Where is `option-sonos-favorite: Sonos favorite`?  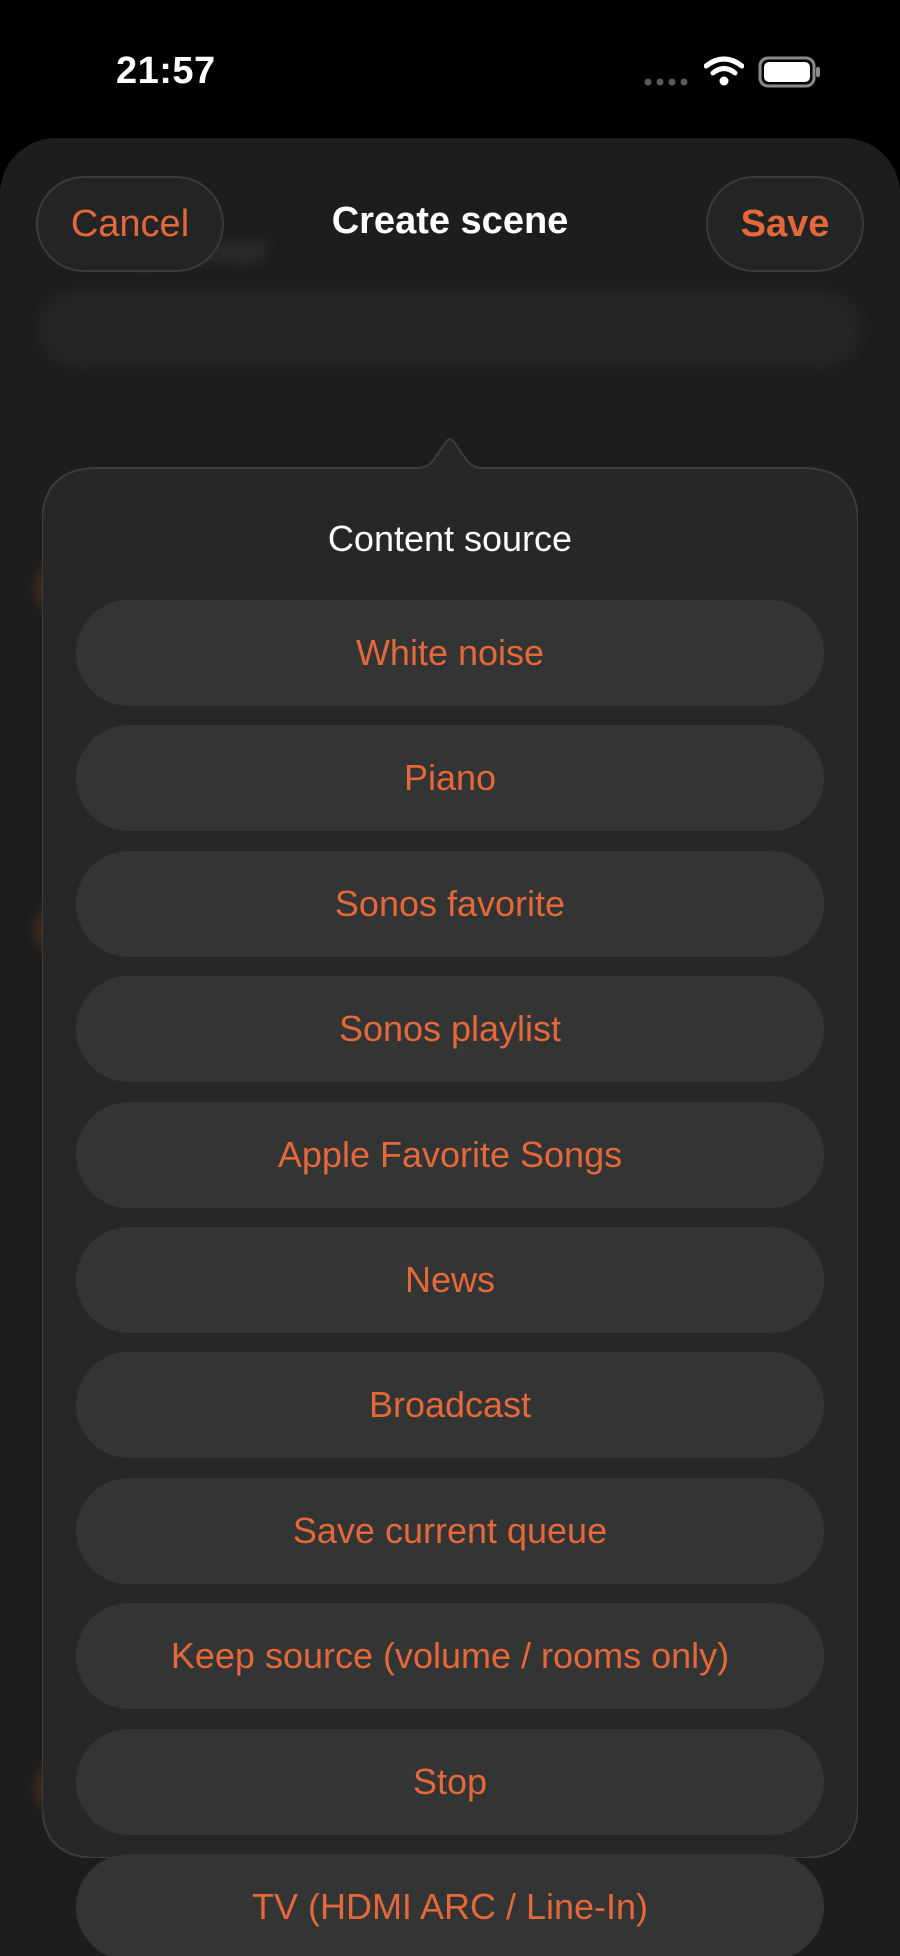 option-sonos-favorite: Sonos favorite is located at coordinates (450, 903).